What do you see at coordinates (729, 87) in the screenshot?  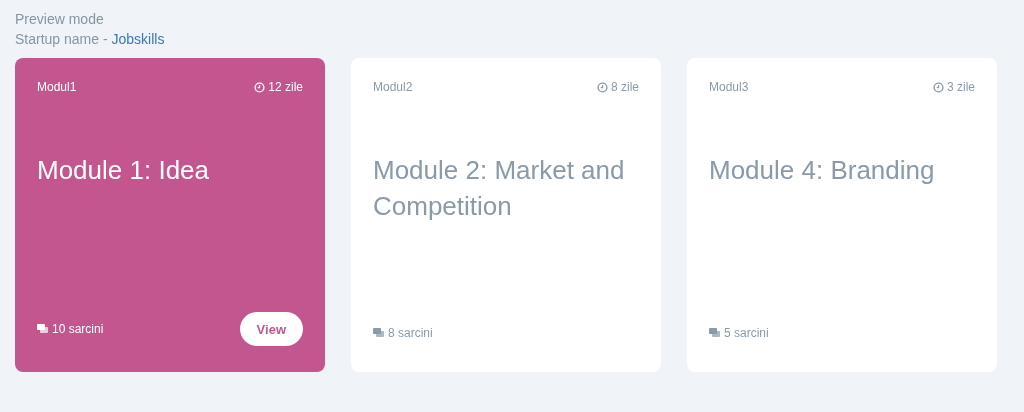 I see `module-code: Modul3` at bounding box center [729, 87].